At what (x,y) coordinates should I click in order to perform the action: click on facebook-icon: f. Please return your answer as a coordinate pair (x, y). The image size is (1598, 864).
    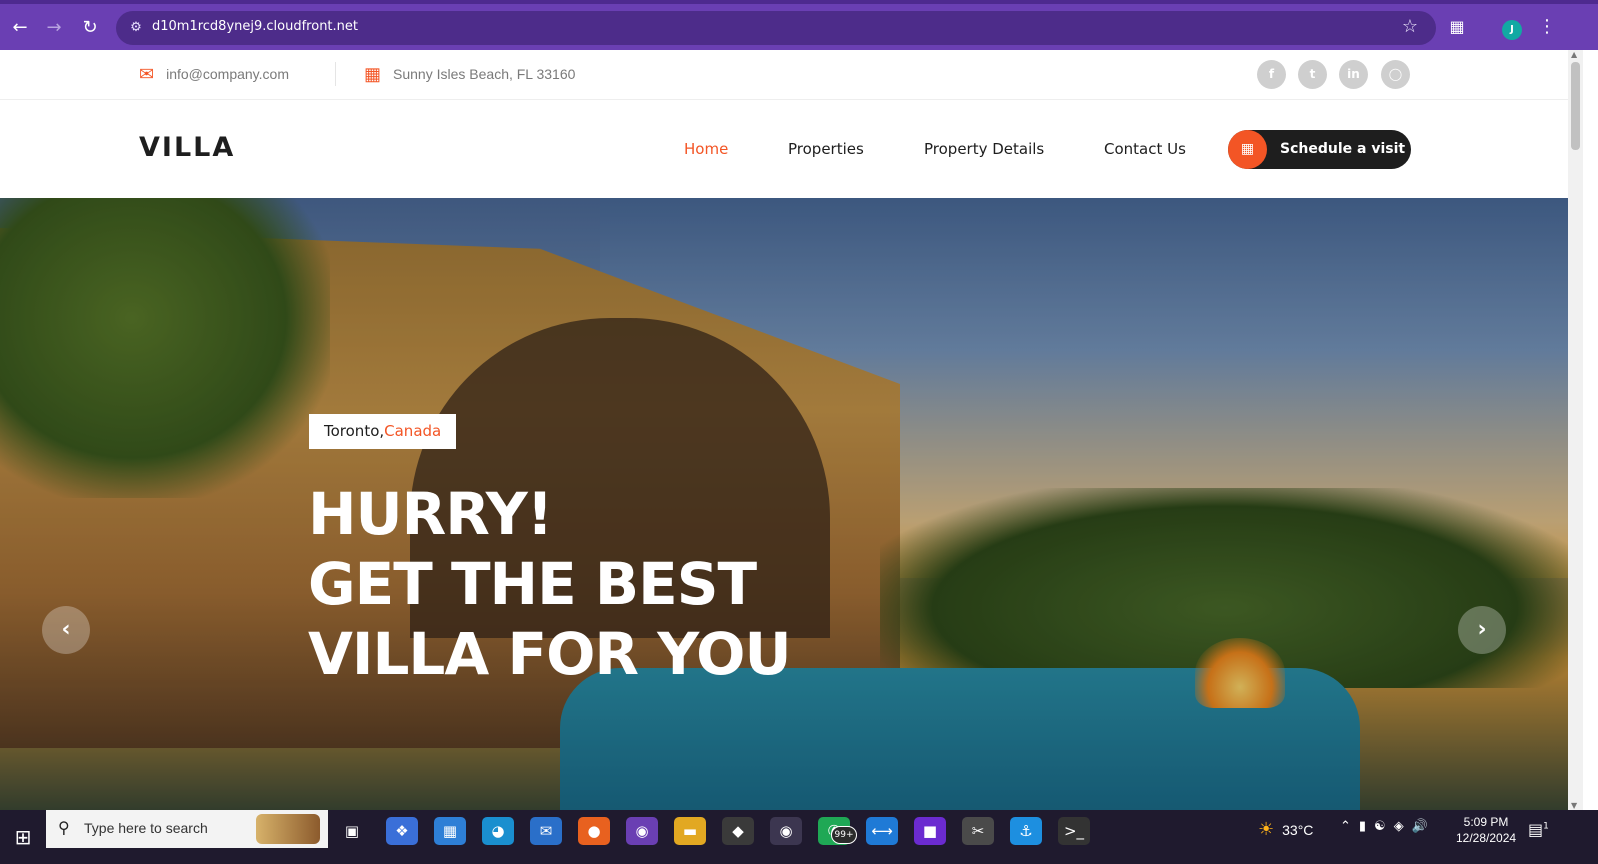
    Looking at the image, I should click on (1271, 74).